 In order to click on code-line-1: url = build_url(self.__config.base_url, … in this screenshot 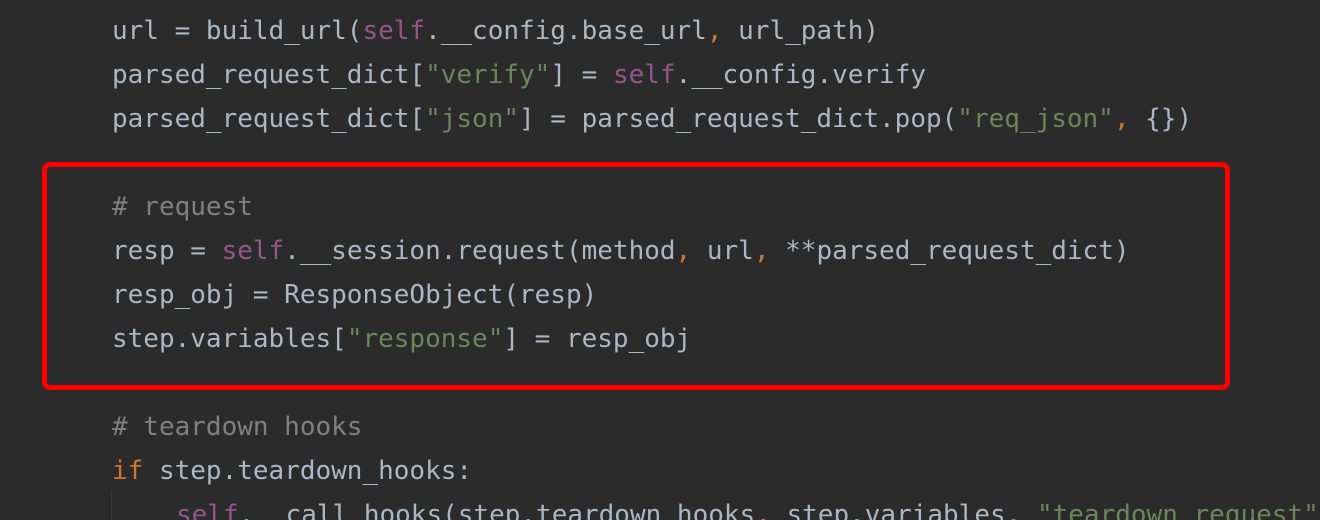, I will do `click(496, 31)`.